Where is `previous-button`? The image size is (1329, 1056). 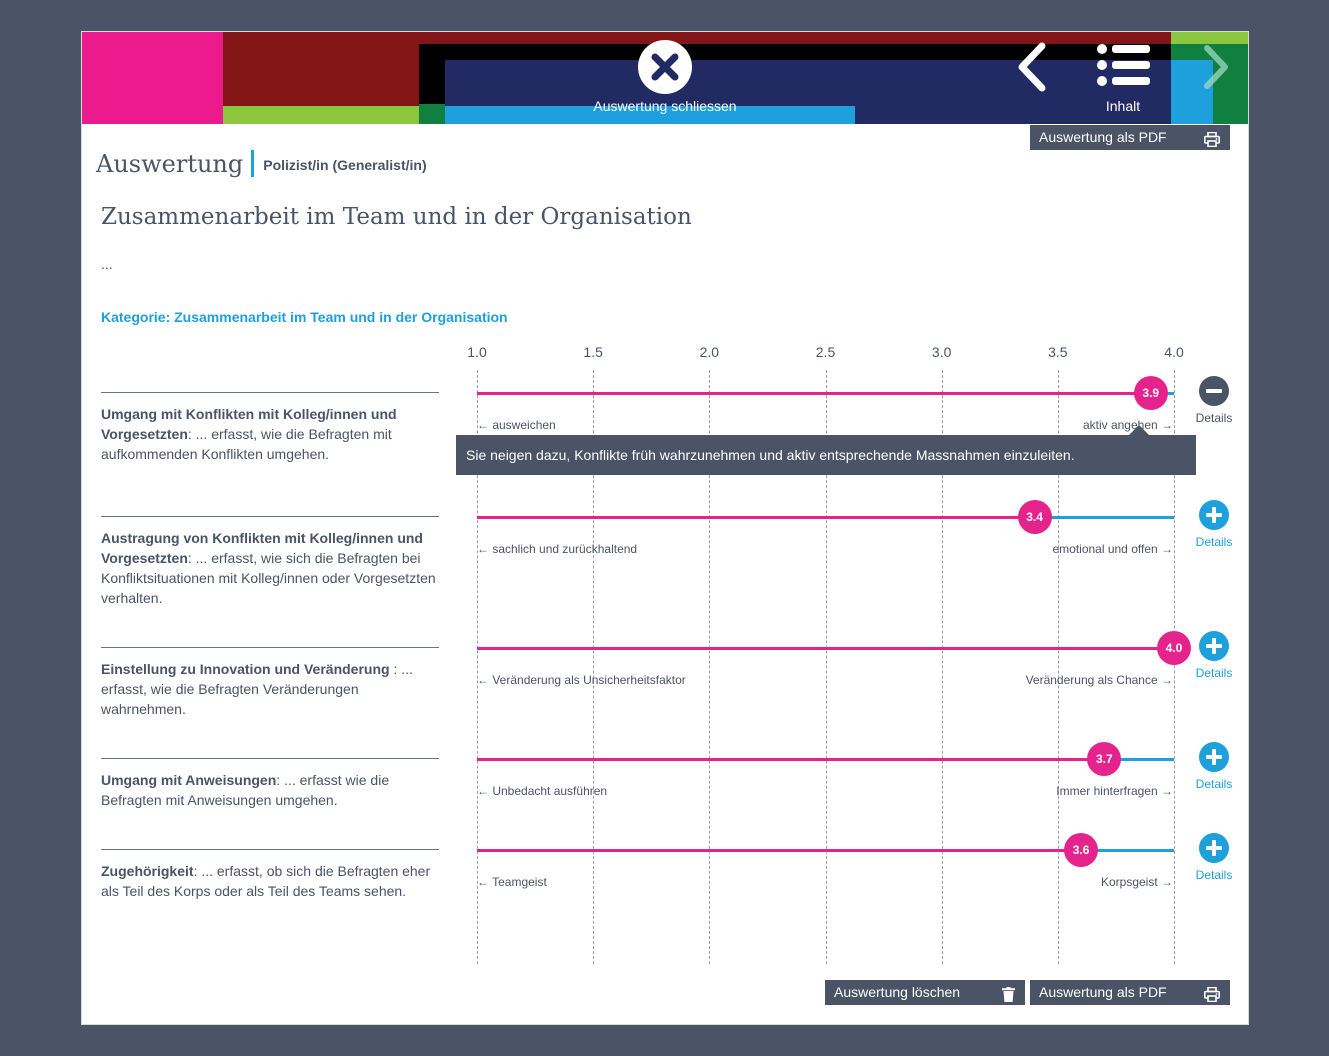
previous-button is located at coordinates (1033, 67).